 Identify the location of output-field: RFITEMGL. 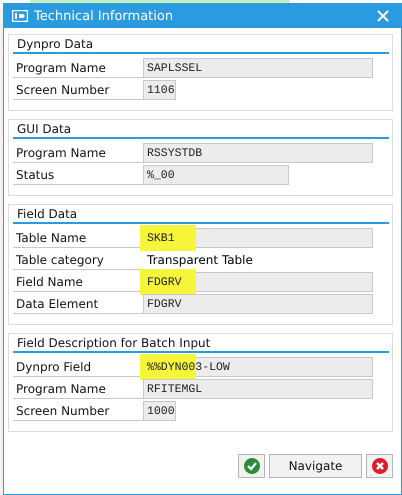
(258, 389).